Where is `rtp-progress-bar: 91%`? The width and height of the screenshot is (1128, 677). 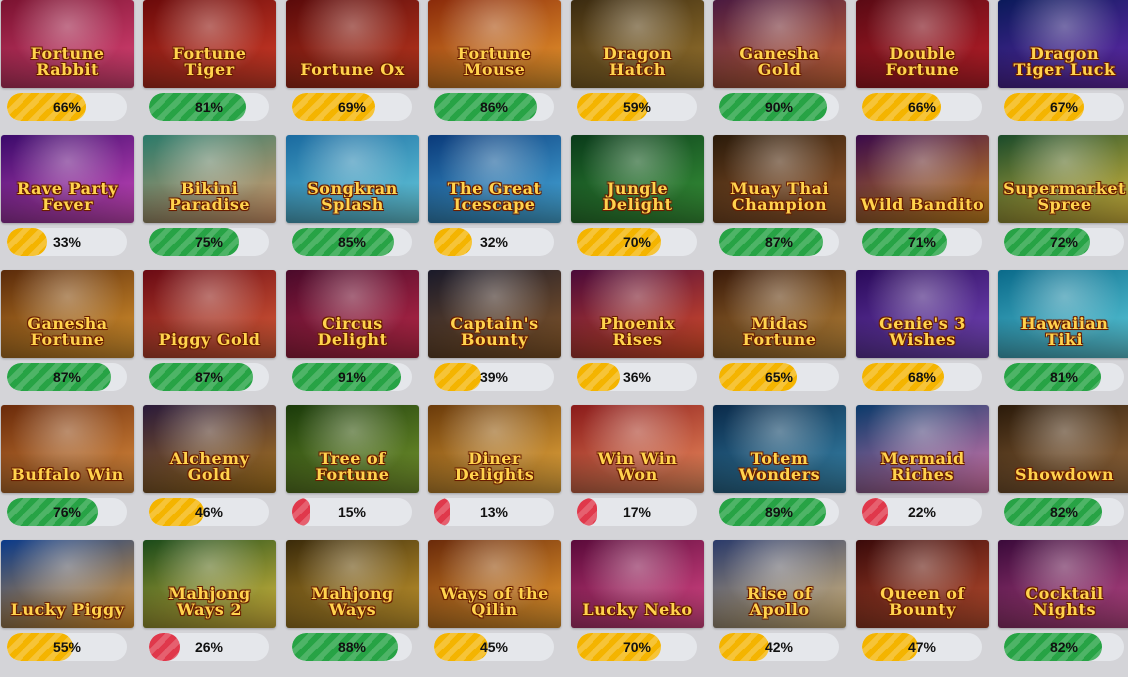 rtp-progress-bar: 91% is located at coordinates (352, 377).